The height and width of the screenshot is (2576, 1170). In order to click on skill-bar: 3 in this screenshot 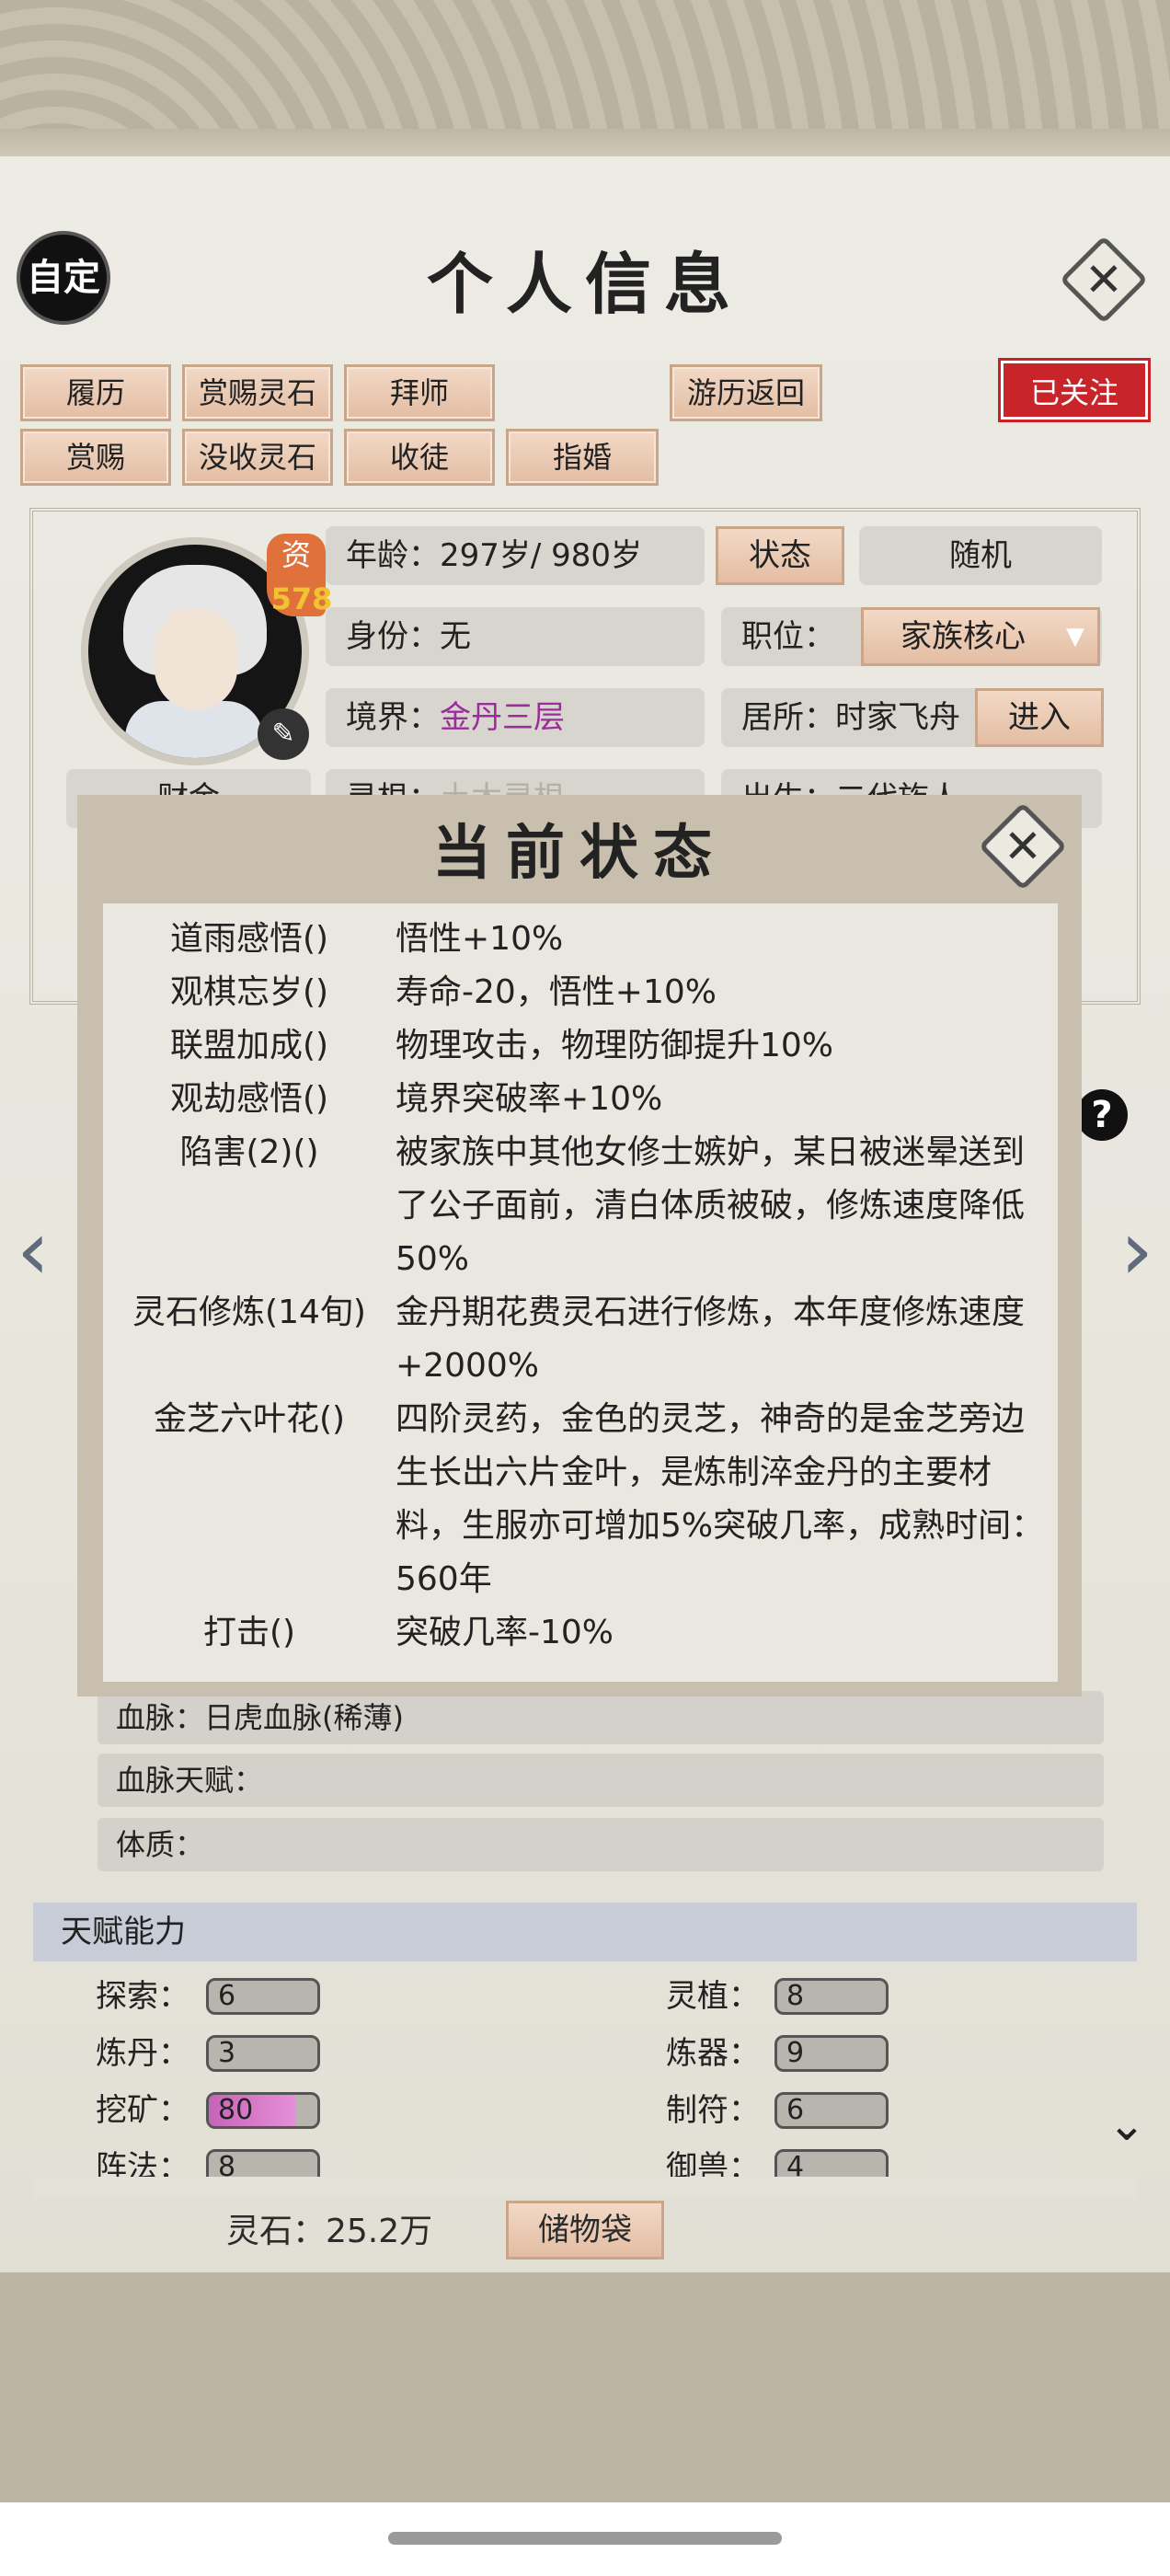, I will do `click(263, 2053)`.